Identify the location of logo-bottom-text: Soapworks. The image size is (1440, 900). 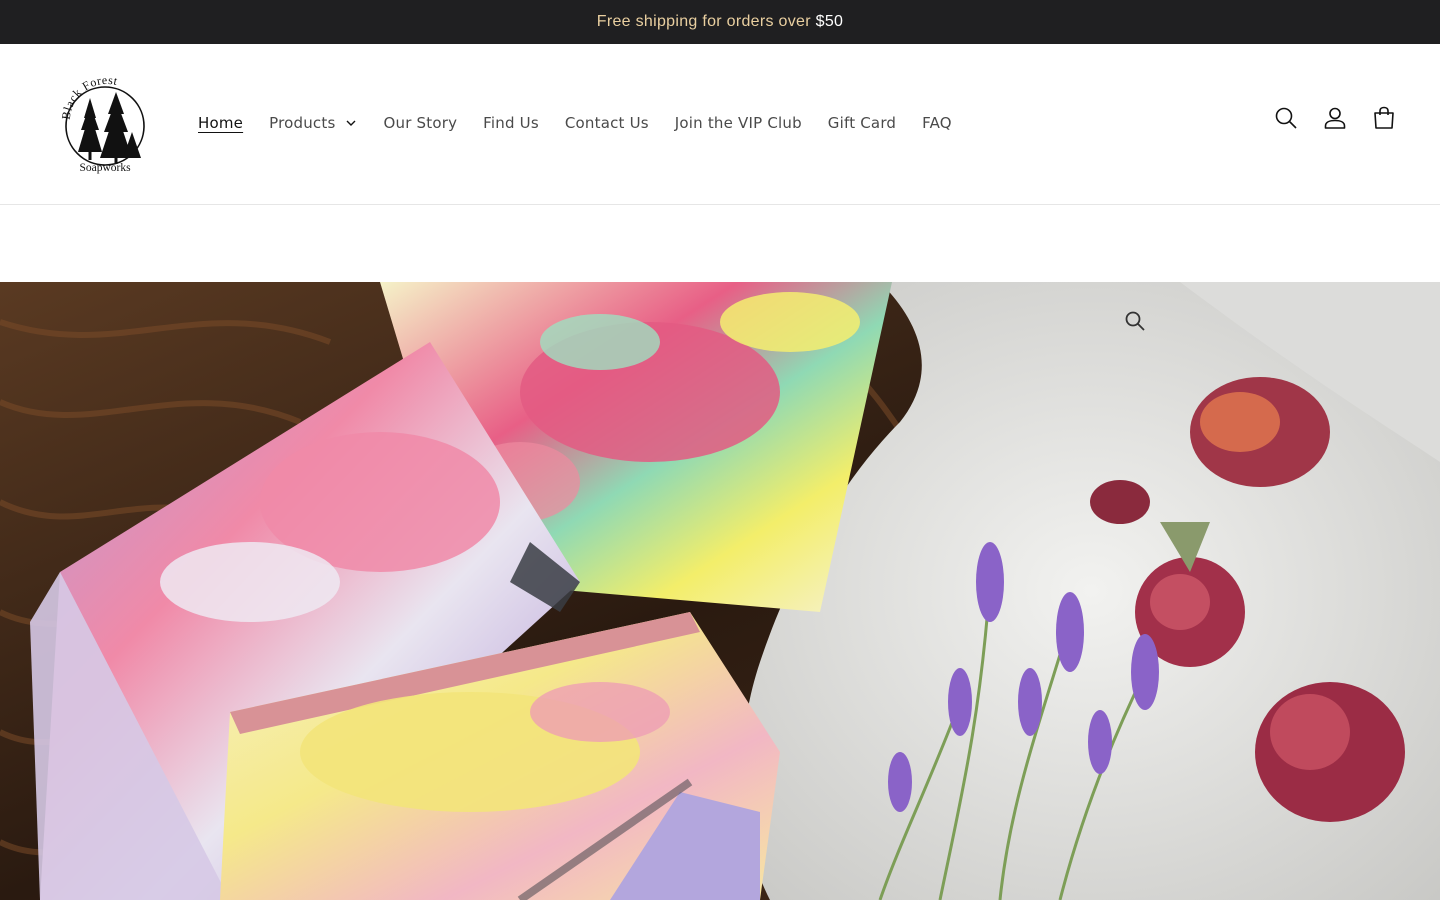
(105, 168).